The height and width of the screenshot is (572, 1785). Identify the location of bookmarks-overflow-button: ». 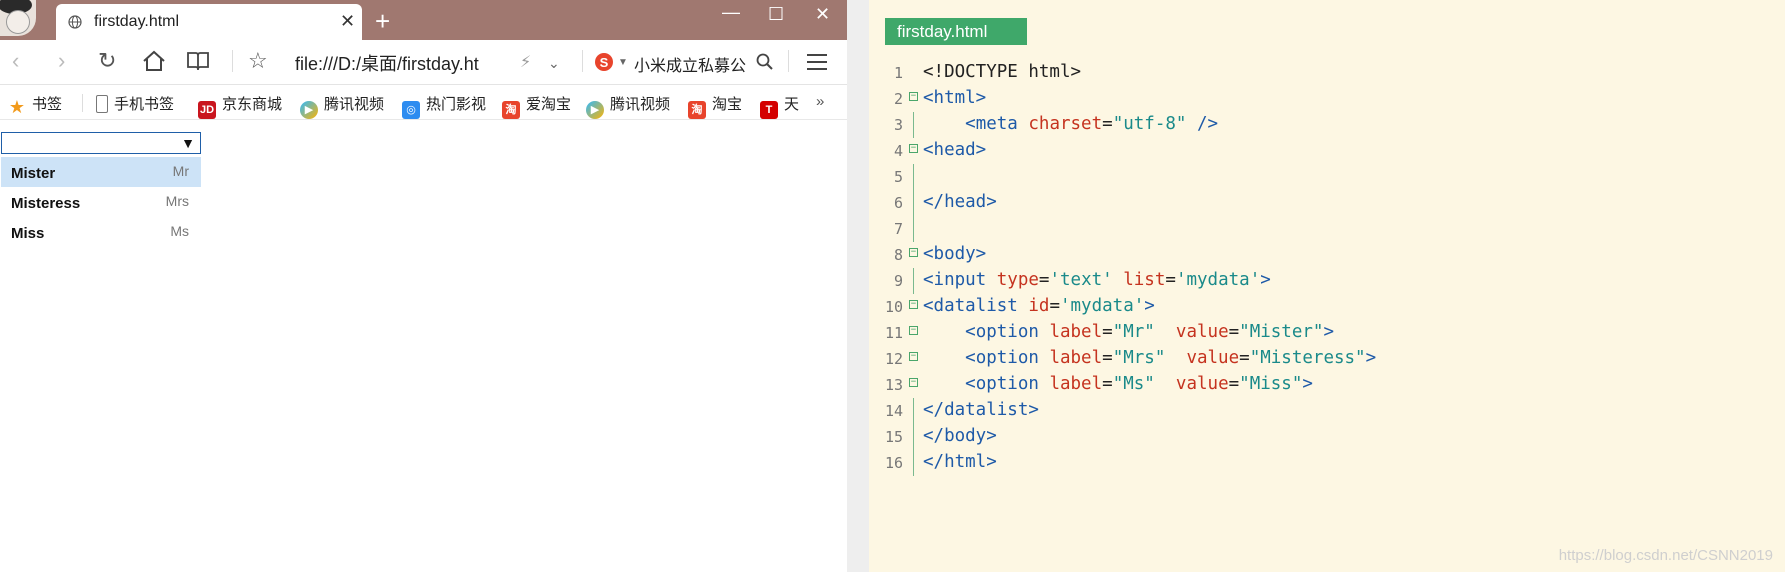
(820, 101).